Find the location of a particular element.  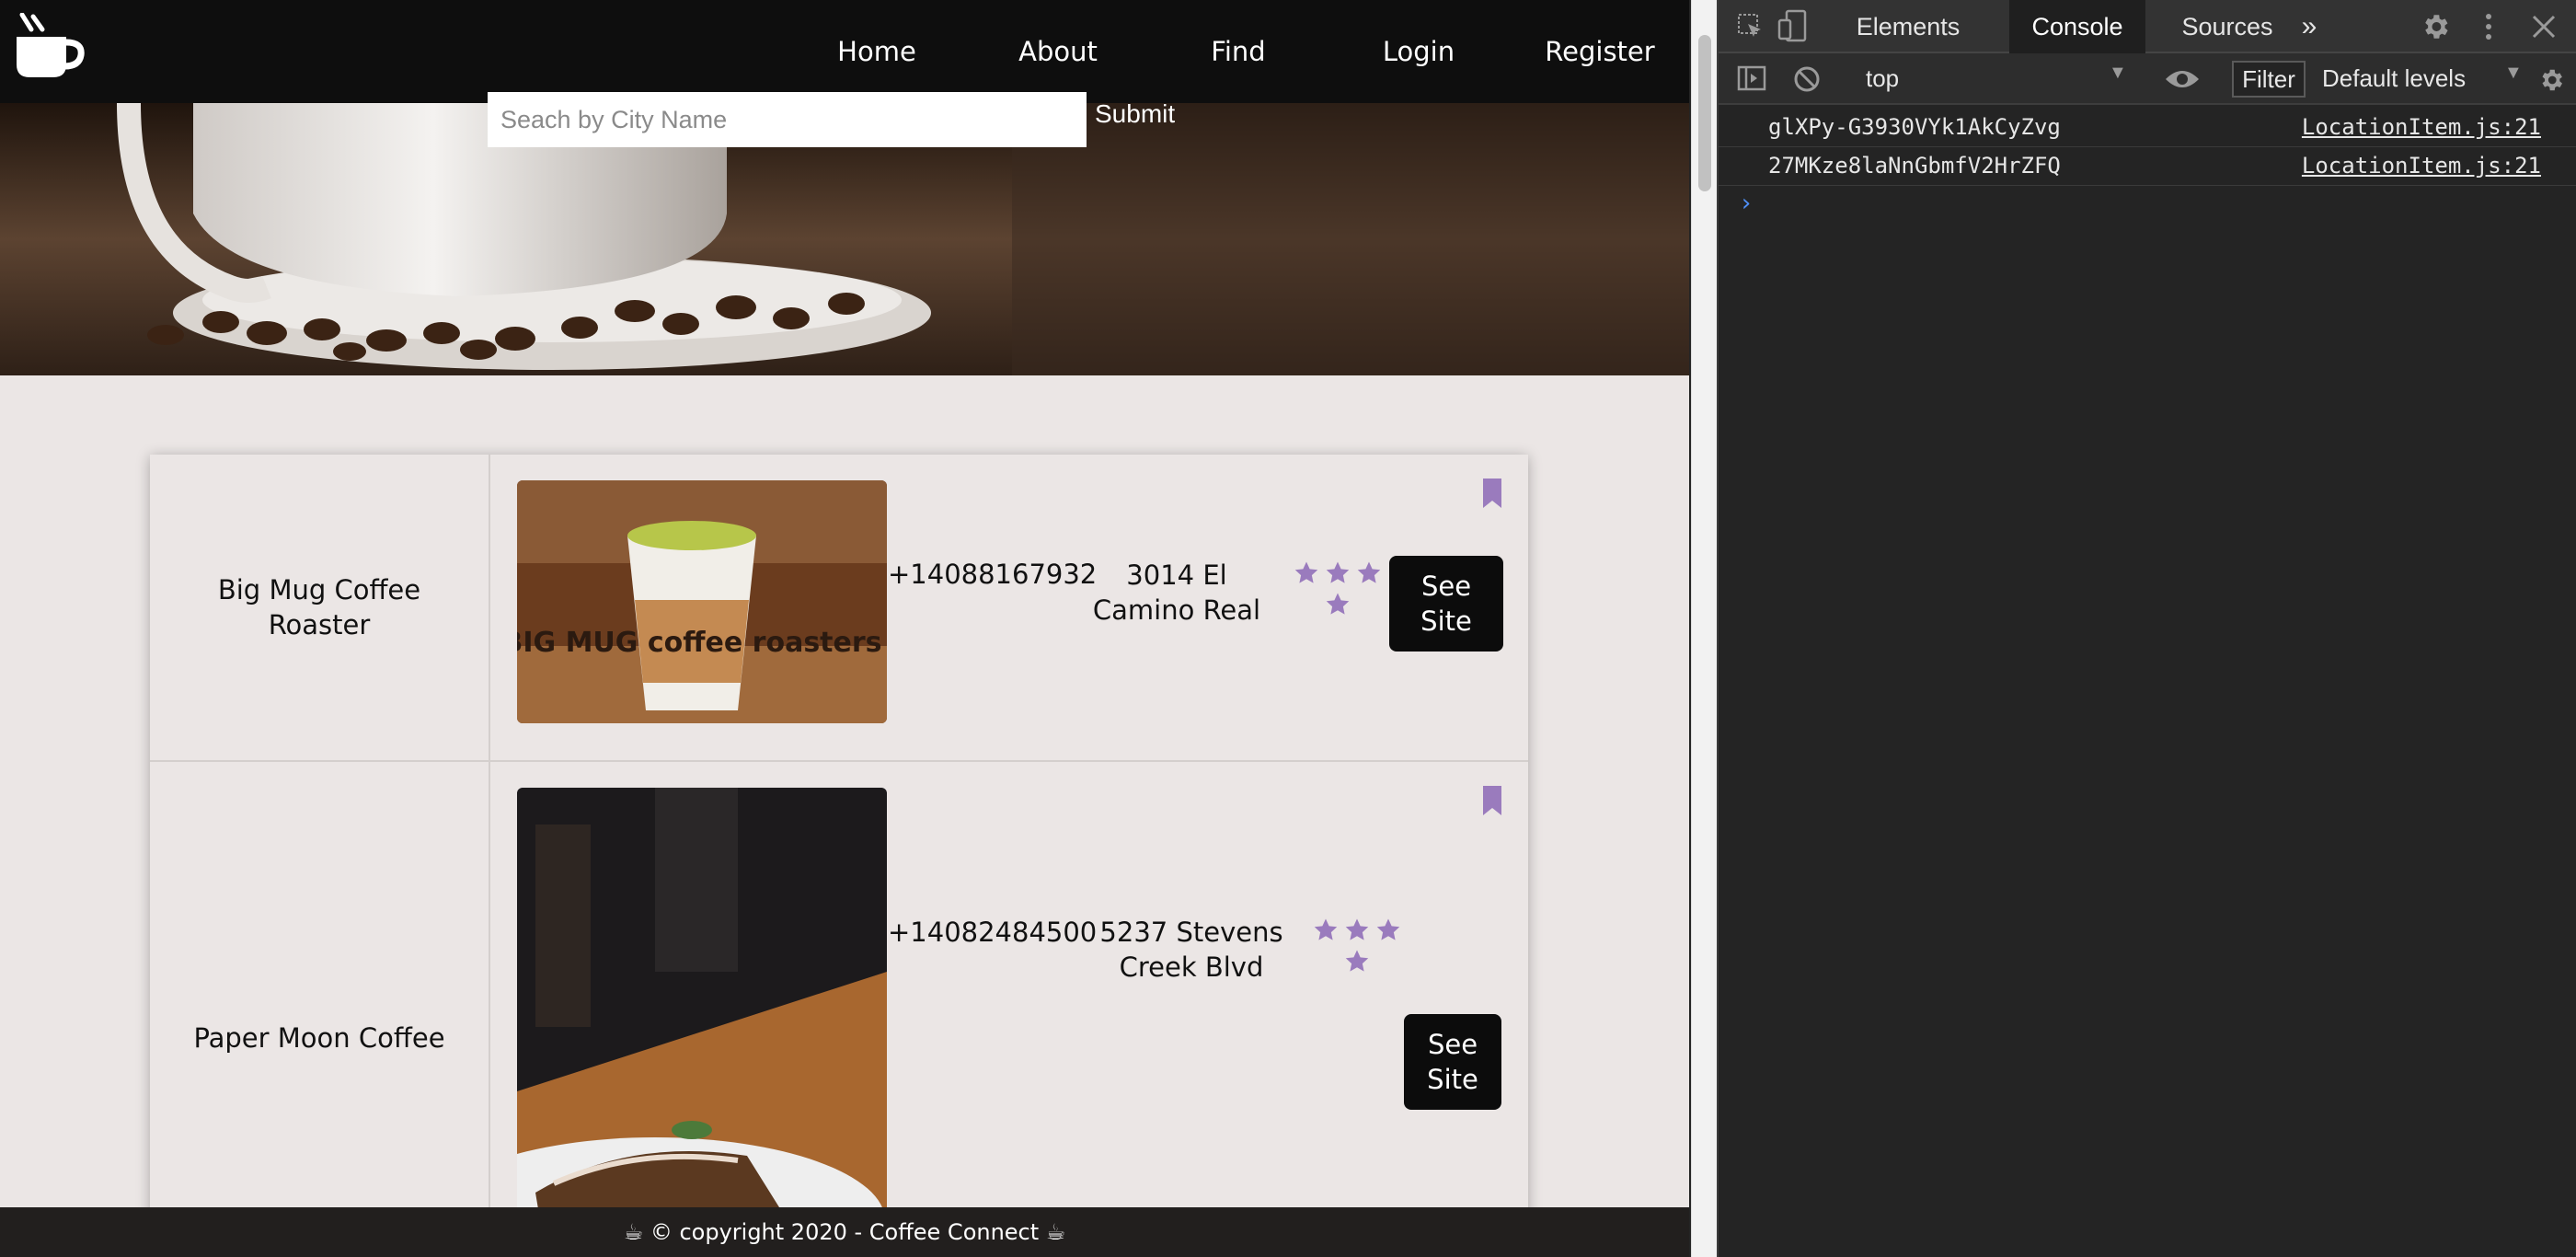

coffee-cup-logo-icon is located at coordinates (49, 49).